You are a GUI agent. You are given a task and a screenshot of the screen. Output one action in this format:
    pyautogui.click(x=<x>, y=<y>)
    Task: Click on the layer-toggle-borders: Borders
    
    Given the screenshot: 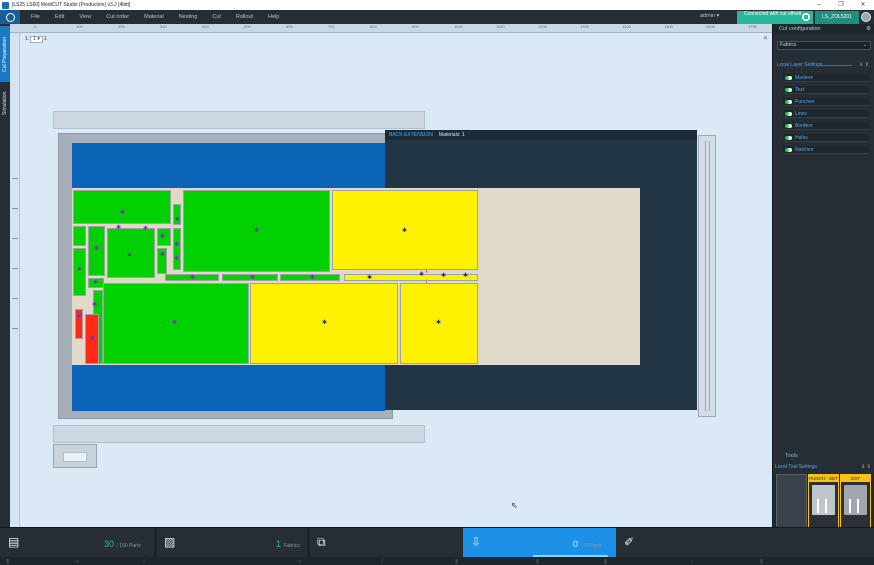 What is the action you would take?
    pyautogui.click(x=826, y=126)
    